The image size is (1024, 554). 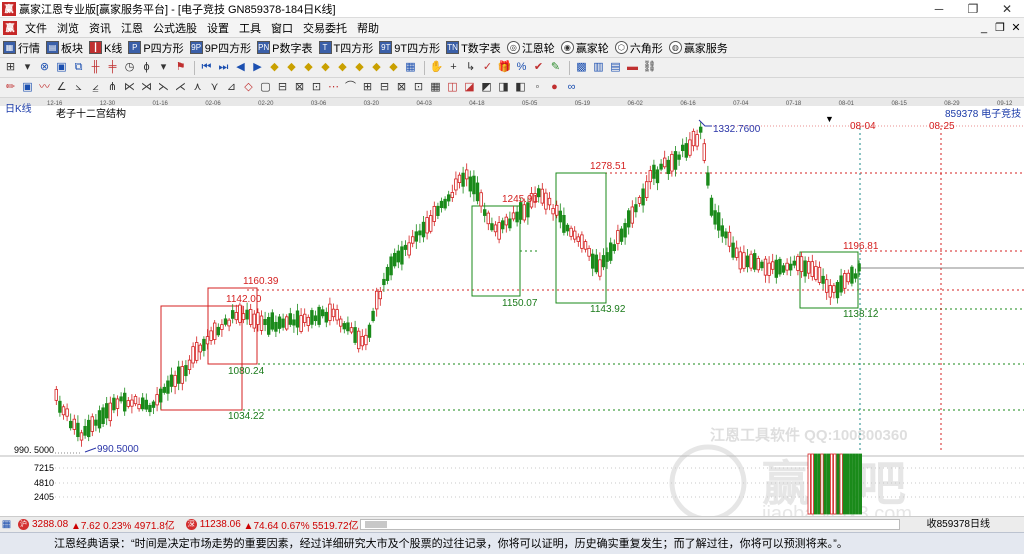 I want to click on fan1-icon: ⋔, so click(x=112, y=87).